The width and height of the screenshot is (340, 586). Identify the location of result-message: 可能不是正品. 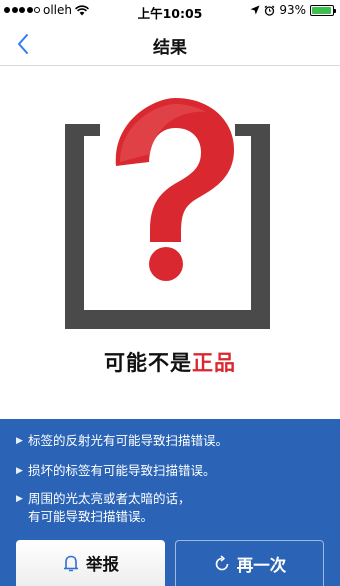
(170, 362).